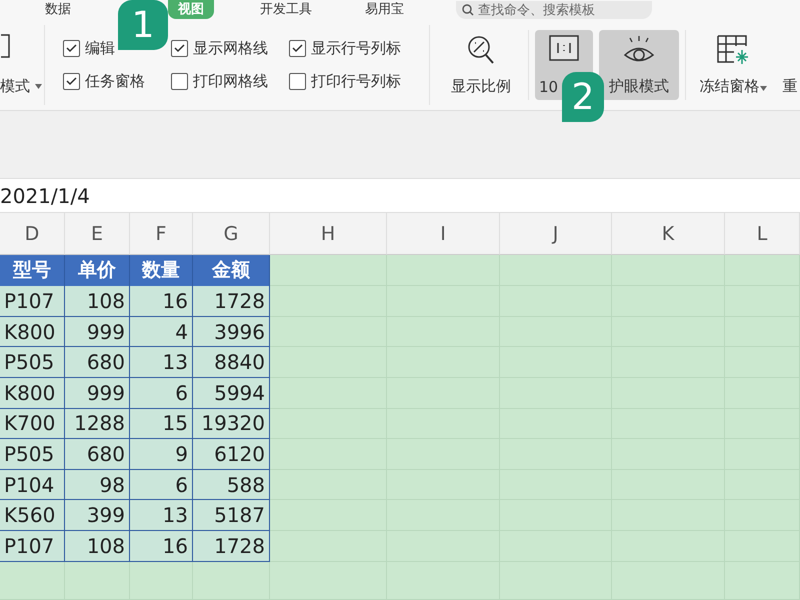 The image size is (800, 600). I want to click on column-header: F, so click(161, 234).